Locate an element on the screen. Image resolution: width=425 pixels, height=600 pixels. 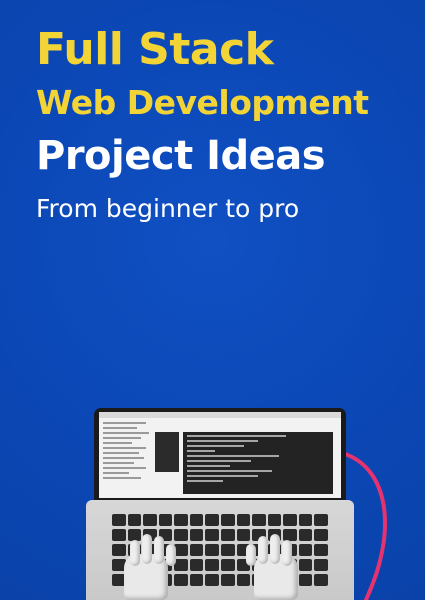
title-line-full-stack: Full Stack is located at coordinates (155, 49).